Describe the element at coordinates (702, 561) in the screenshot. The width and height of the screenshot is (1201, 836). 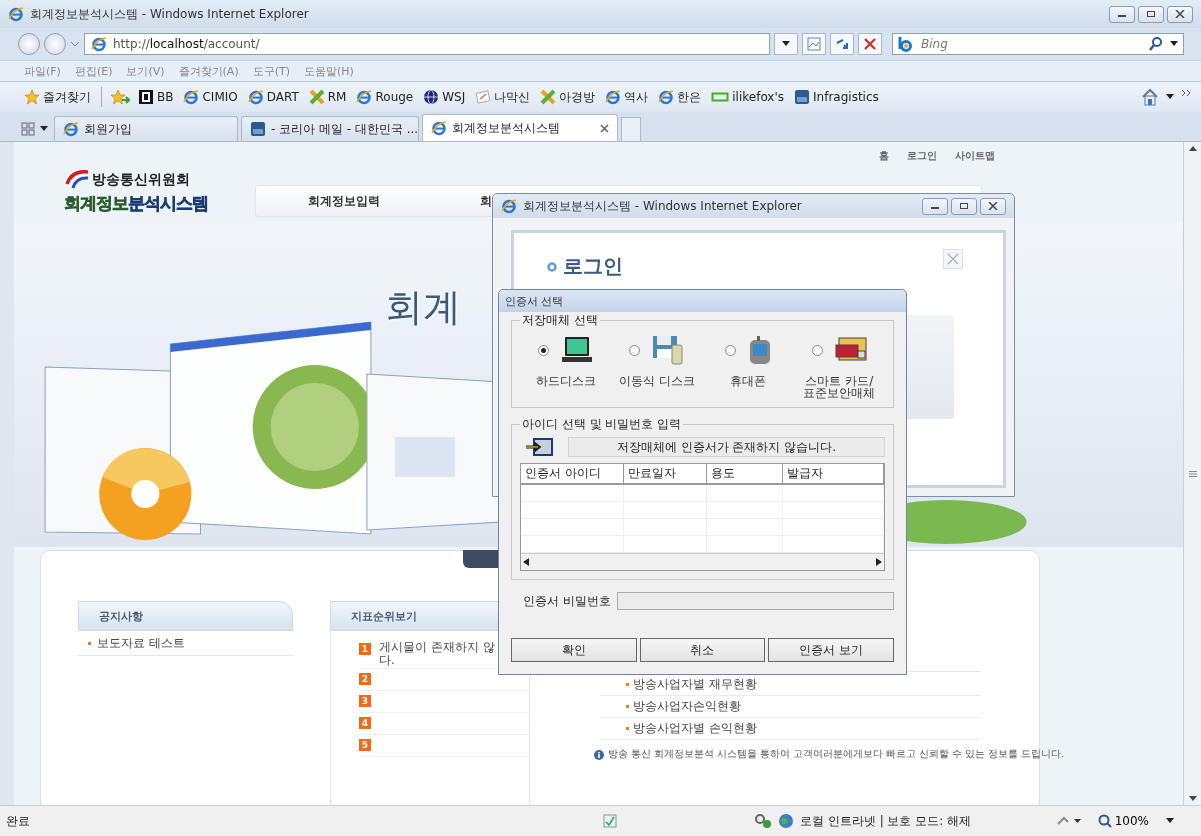
I see `horizontal-scrollbar` at that location.